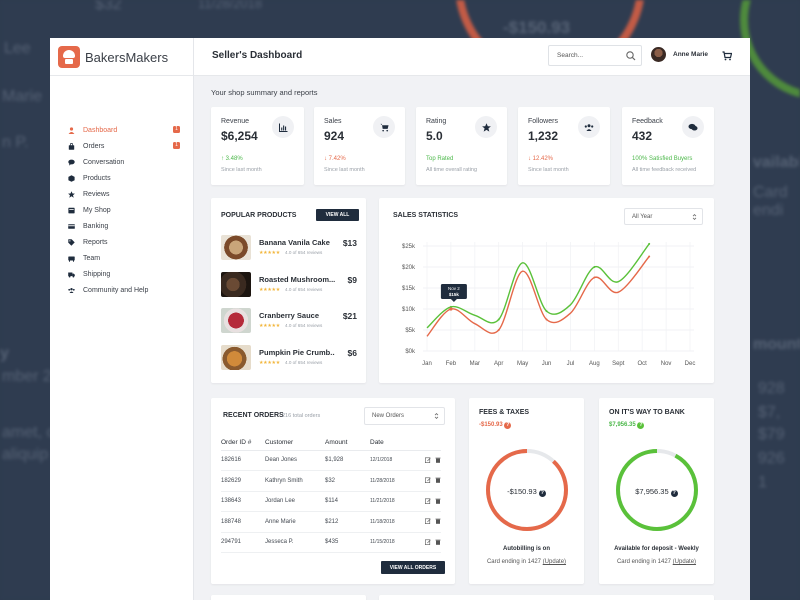 Image resolution: width=800 pixels, height=600 pixels. What do you see at coordinates (71, 130) in the screenshot?
I see `user-icon` at bounding box center [71, 130].